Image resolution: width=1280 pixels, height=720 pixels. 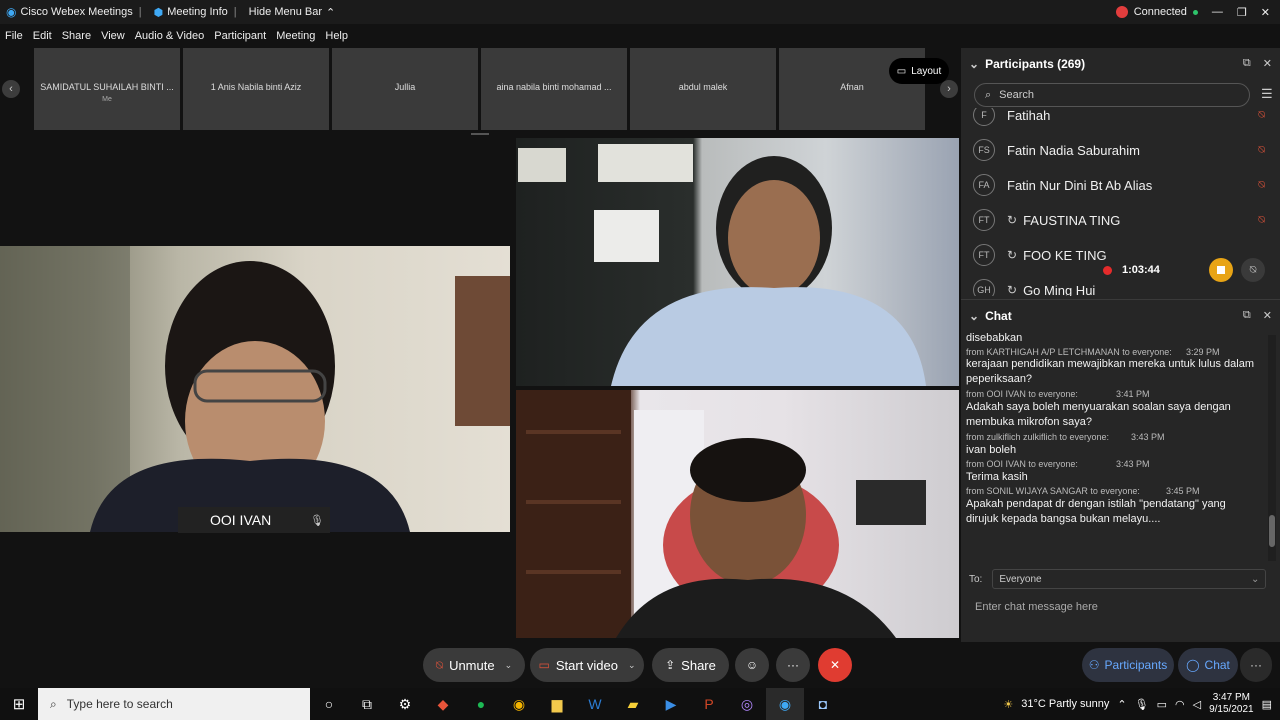 What do you see at coordinates (949, 89) in the screenshot?
I see `strip-next-button: ›` at bounding box center [949, 89].